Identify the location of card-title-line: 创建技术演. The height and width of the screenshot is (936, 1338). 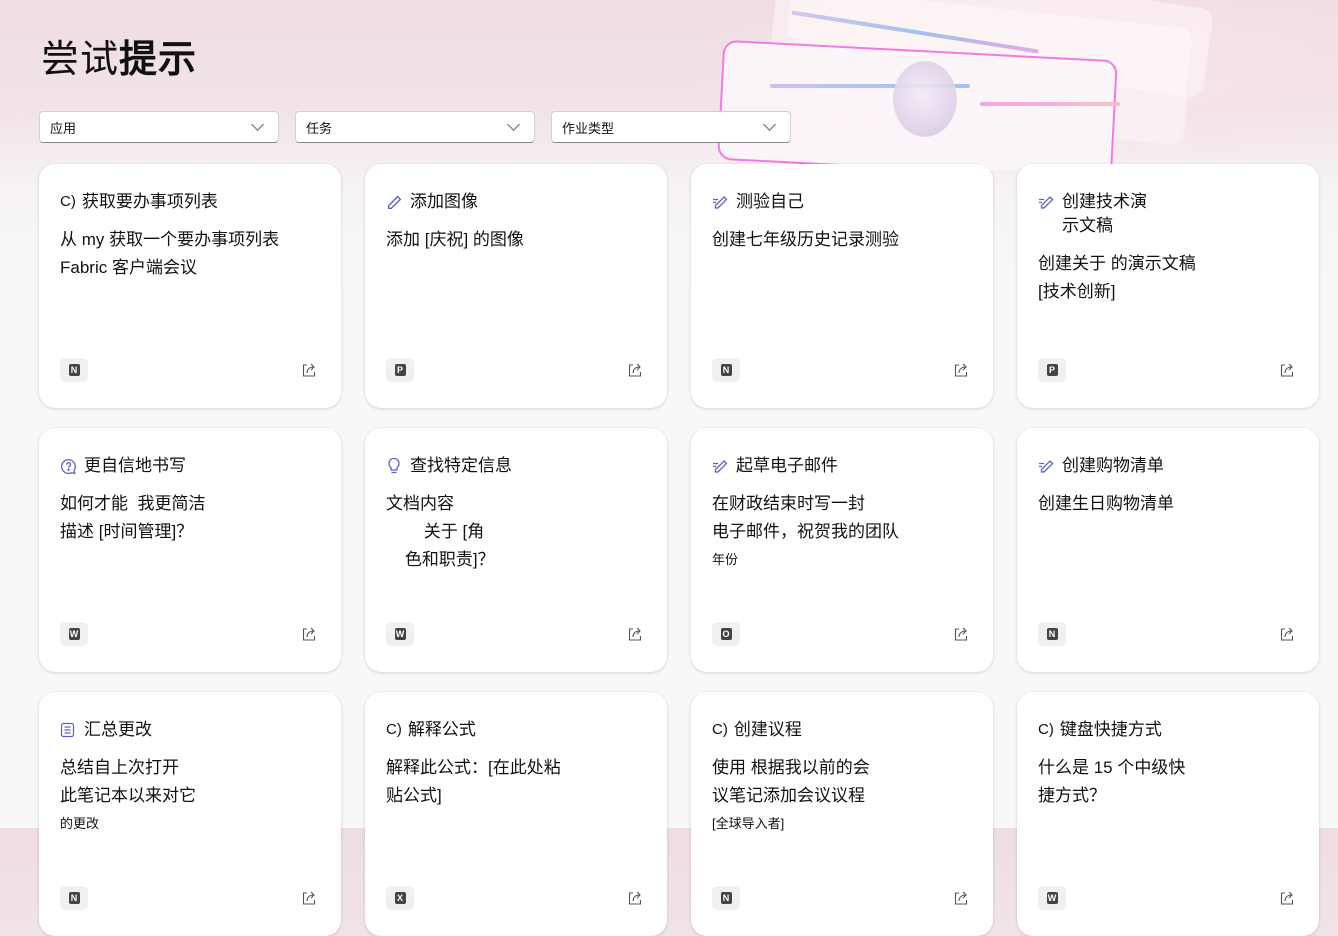
(1104, 201).